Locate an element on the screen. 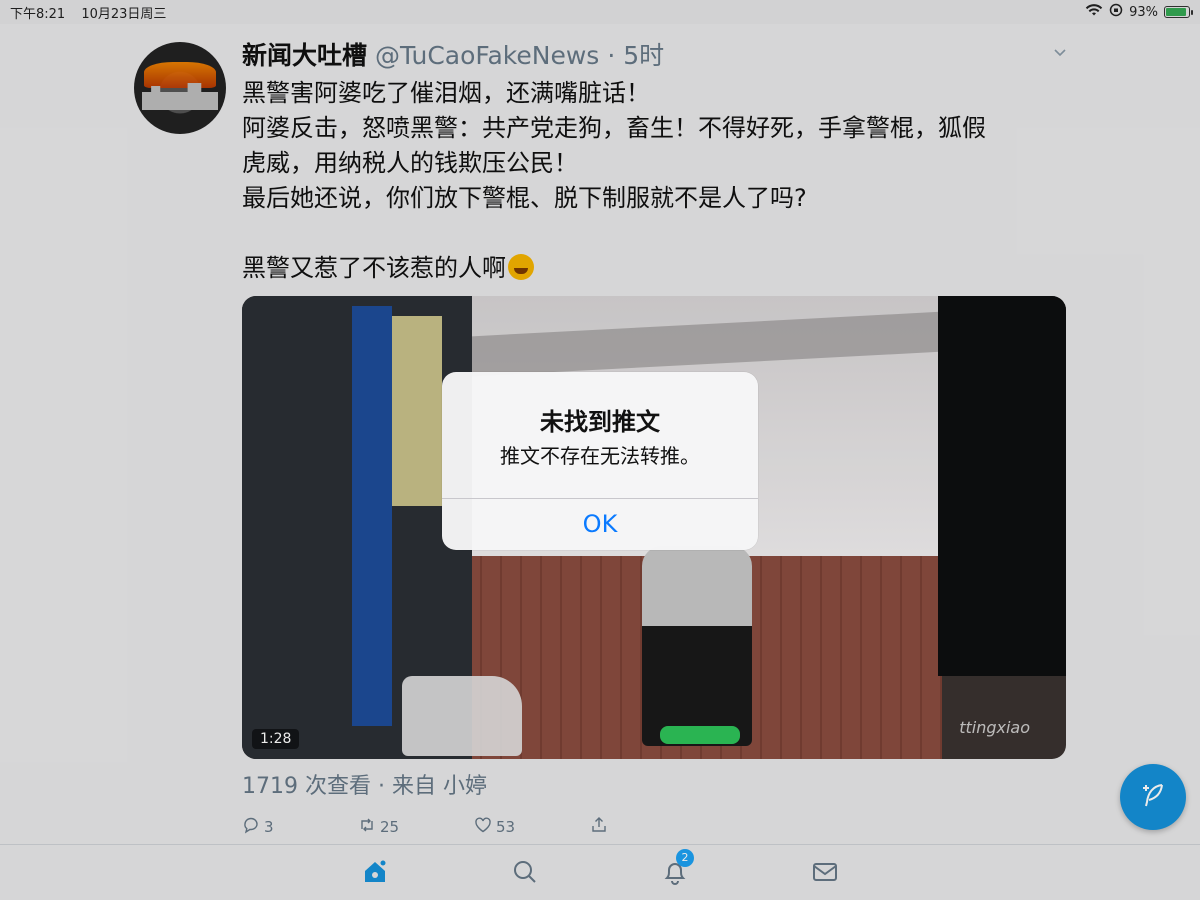  ok-button: OK is located at coordinates (600, 524).